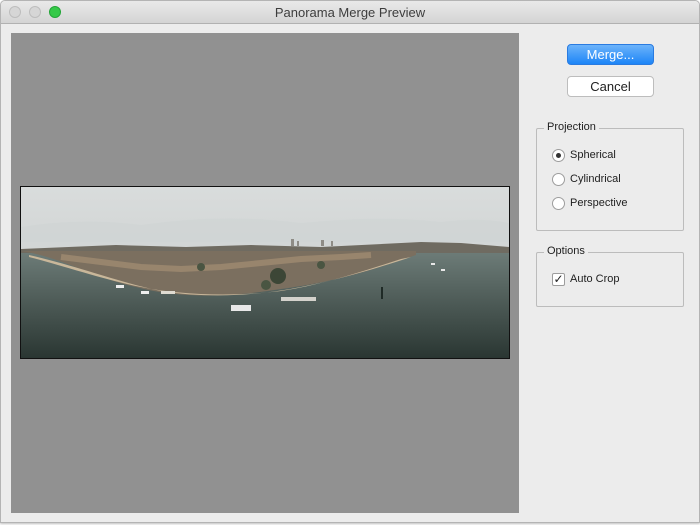 Image resolution: width=700 pixels, height=525 pixels. What do you see at coordinates (558, 279) in the screenshot?
I see `auto-crop-checkbox: ✓` at bounding box center [558, 279].